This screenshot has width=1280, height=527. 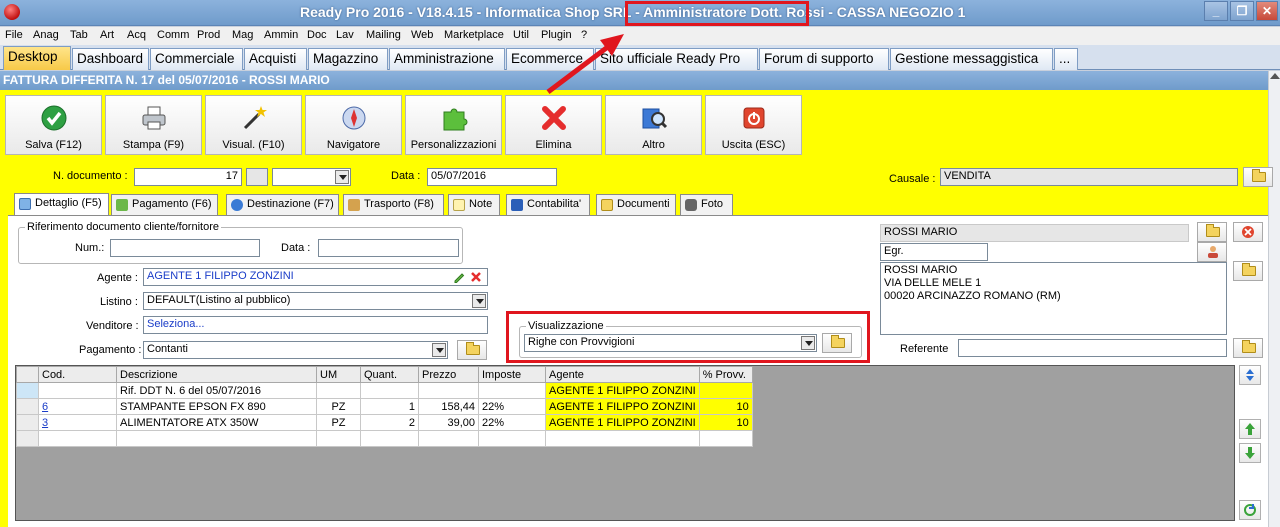 I want to click on cell-prezzo, so click(x=448, y=390).